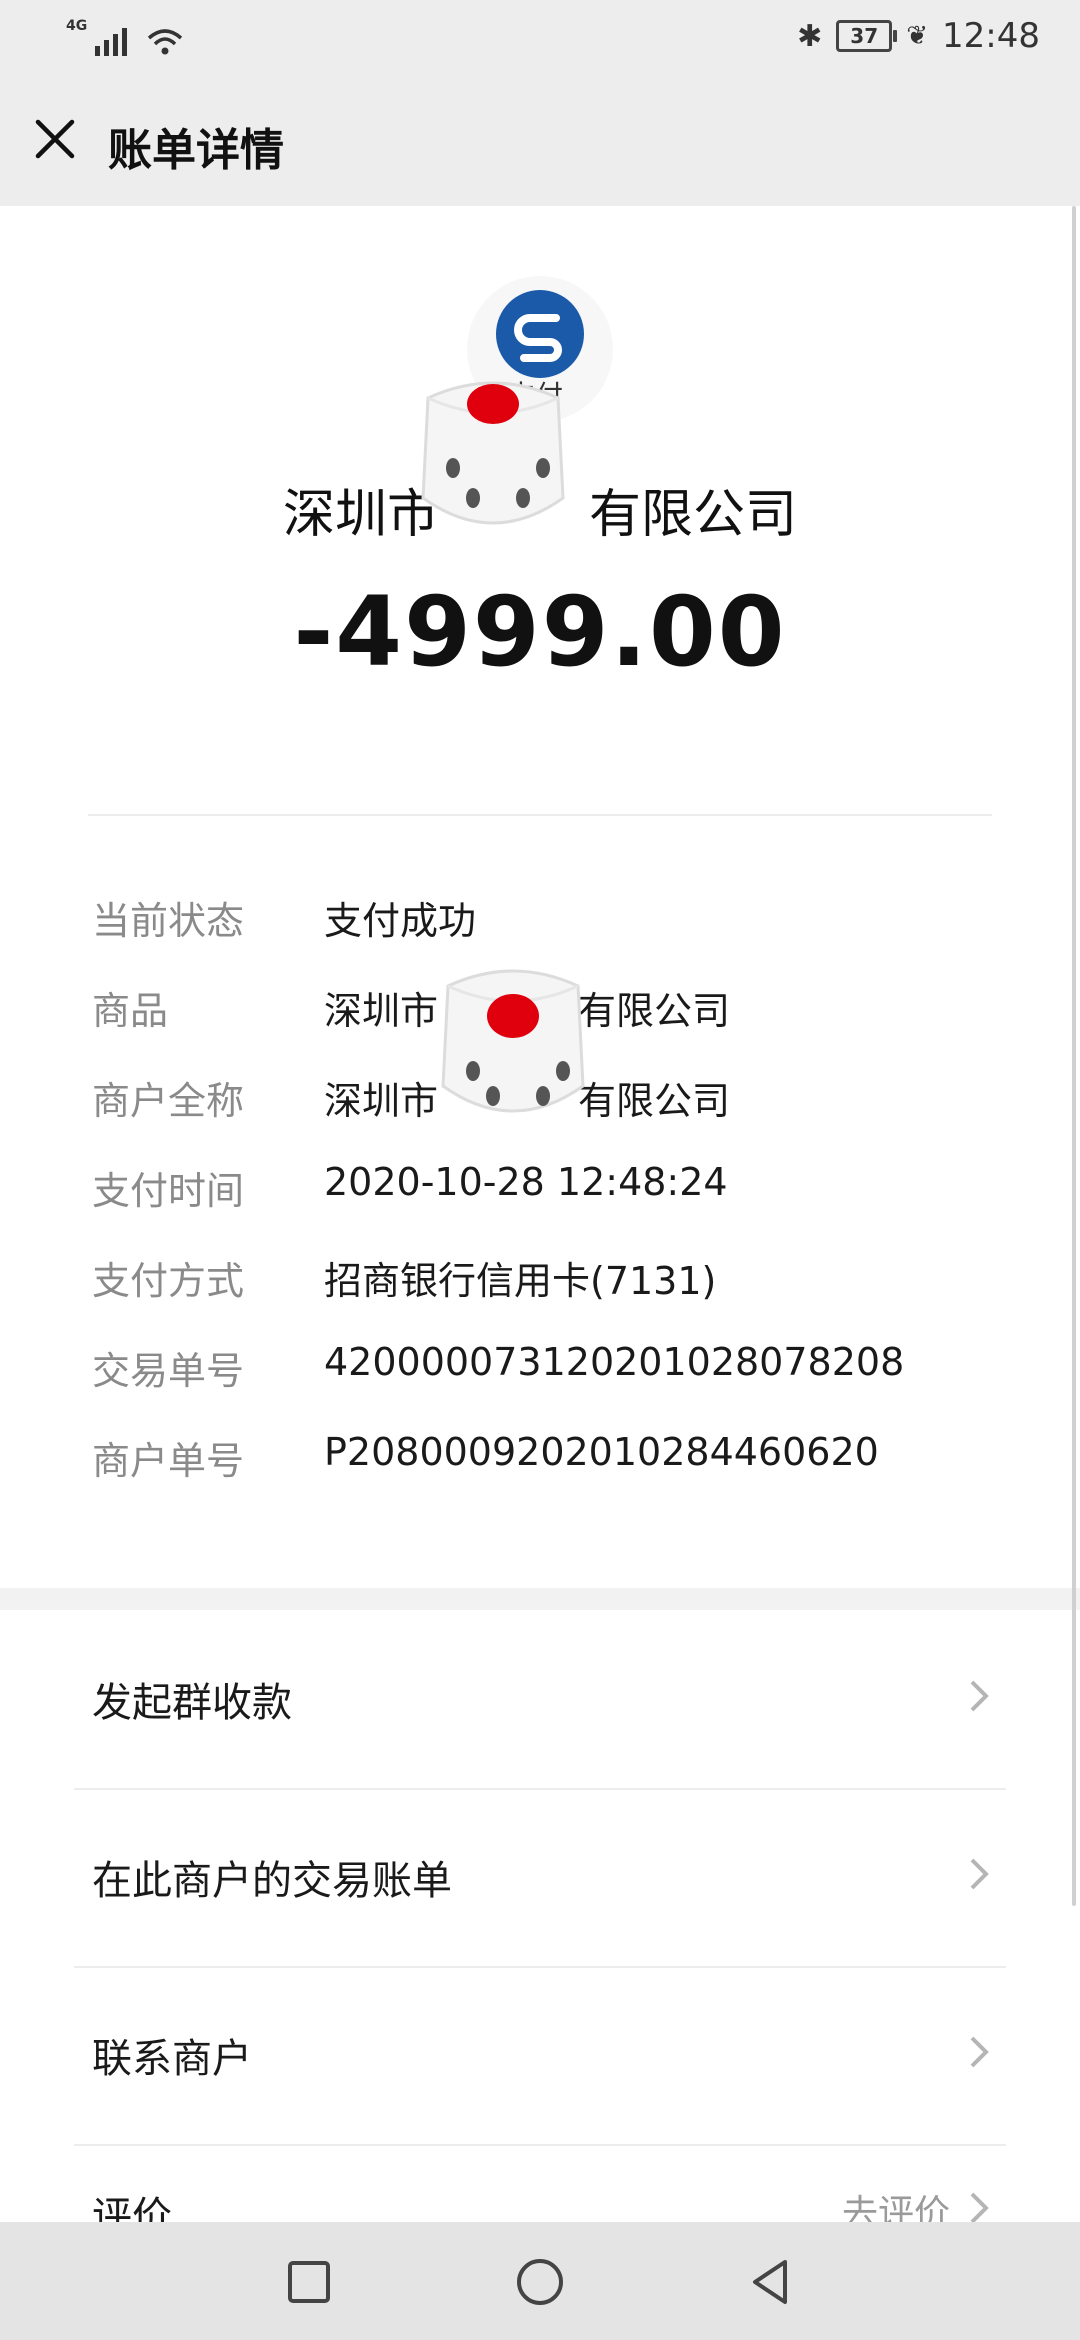  What do you see at coordinates (614, 1362) in the screenshot?
I see `detail-value: 420000073120201028078208` at bounding box center [614, 1362].